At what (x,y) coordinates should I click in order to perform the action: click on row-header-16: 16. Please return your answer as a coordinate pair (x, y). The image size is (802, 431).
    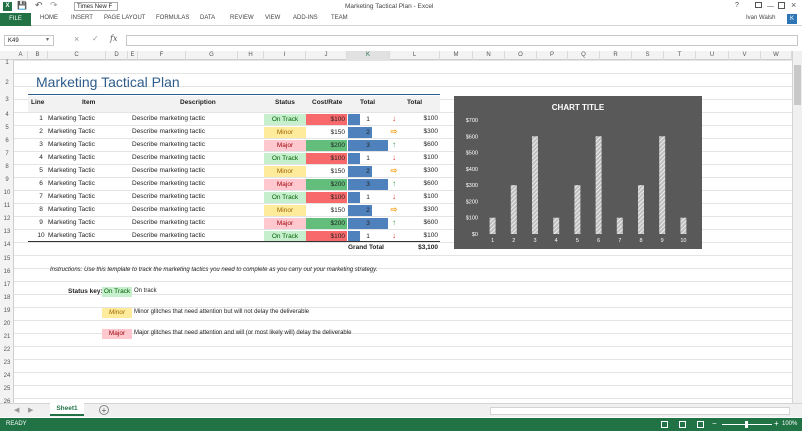
    Looking at the image, I should click on (7, 272).